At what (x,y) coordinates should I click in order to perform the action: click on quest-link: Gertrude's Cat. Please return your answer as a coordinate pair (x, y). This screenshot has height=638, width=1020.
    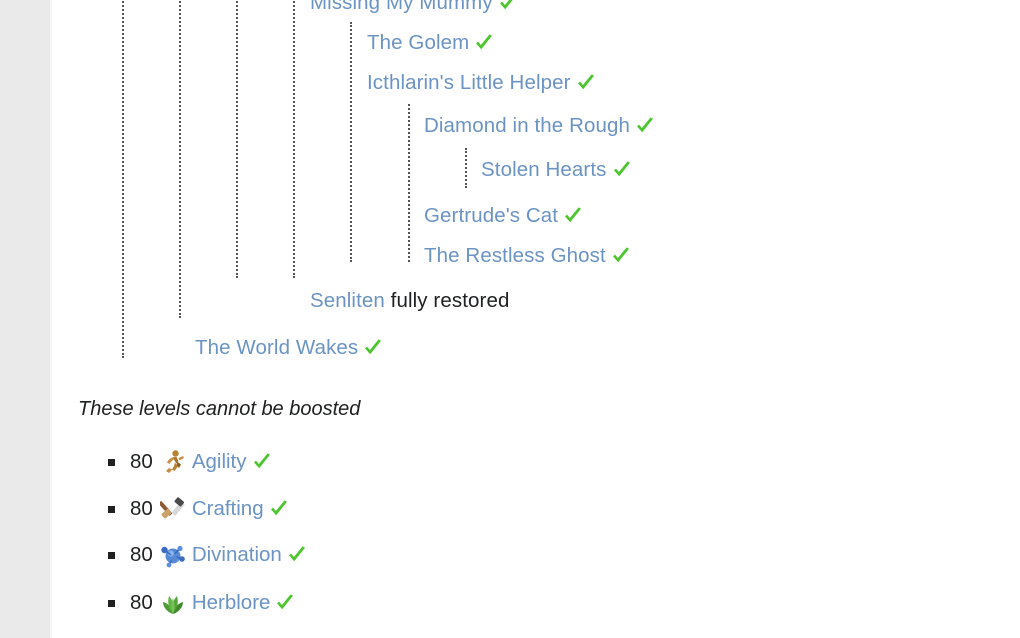
    Looking at the image, I should click on (491, 215).